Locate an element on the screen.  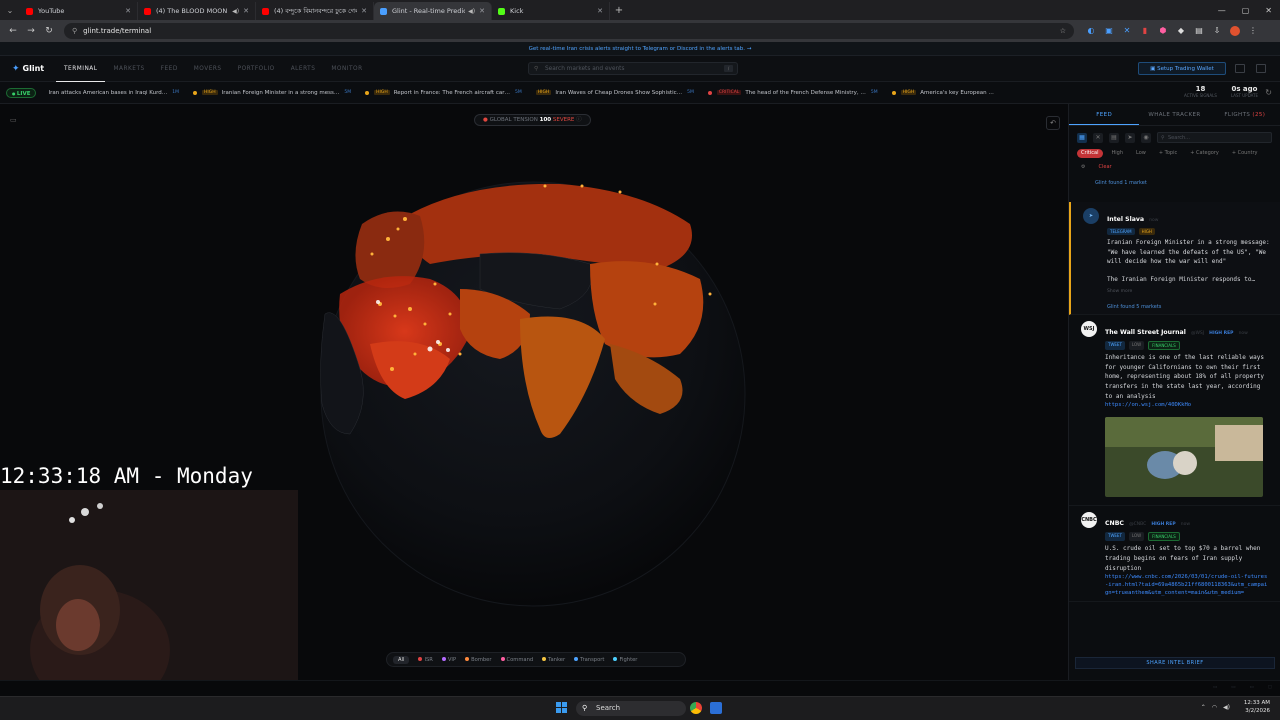
chip-country: + Country is located at coordinates (1245, 153).